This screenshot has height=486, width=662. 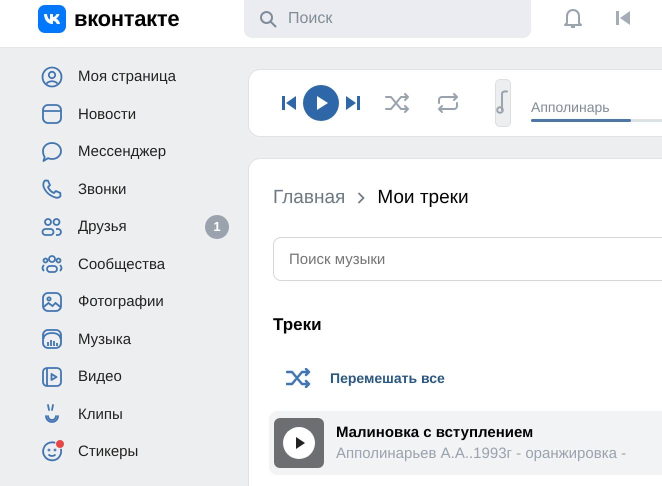 I want to click on count-badge: 1, so click(x=217, y=226).